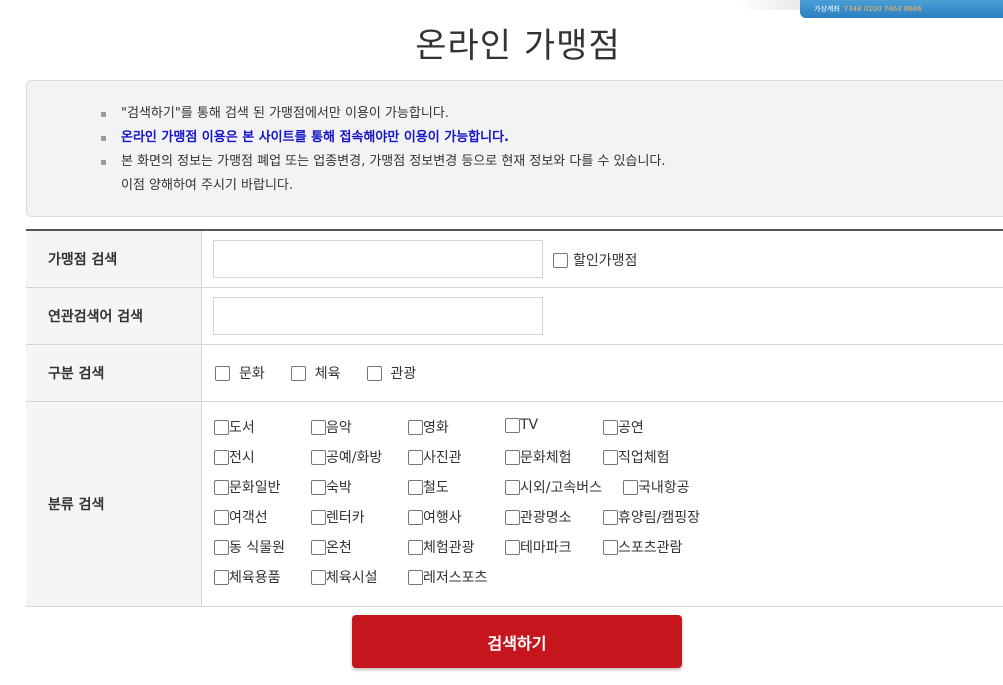  I want to click on classify-option-label: 여행사, so click(442, 517).